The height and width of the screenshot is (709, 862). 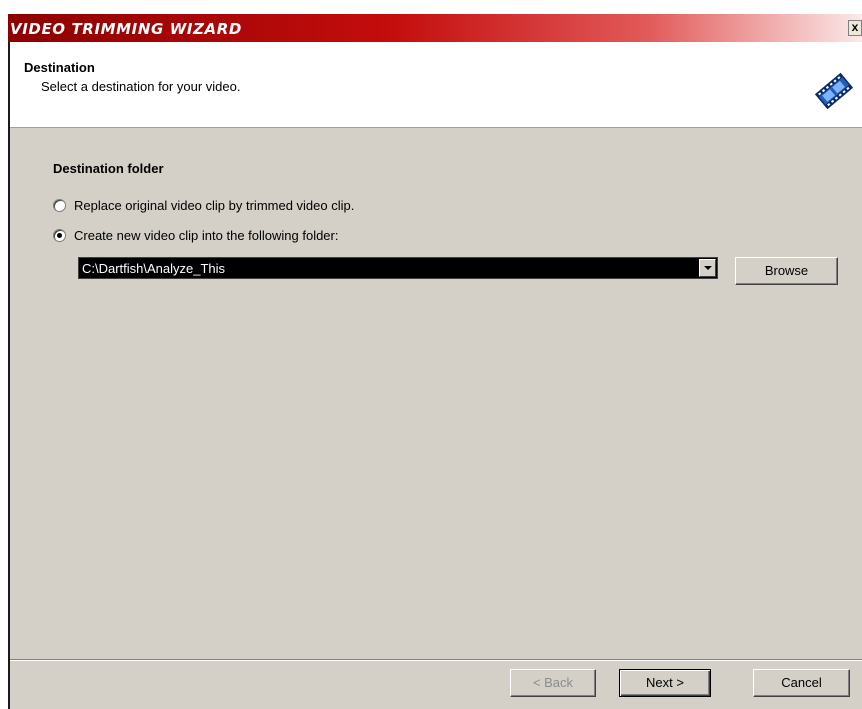 I want to click on window-title: VIDEO TRIMMING WIZARD, so click(x=126, y=29).